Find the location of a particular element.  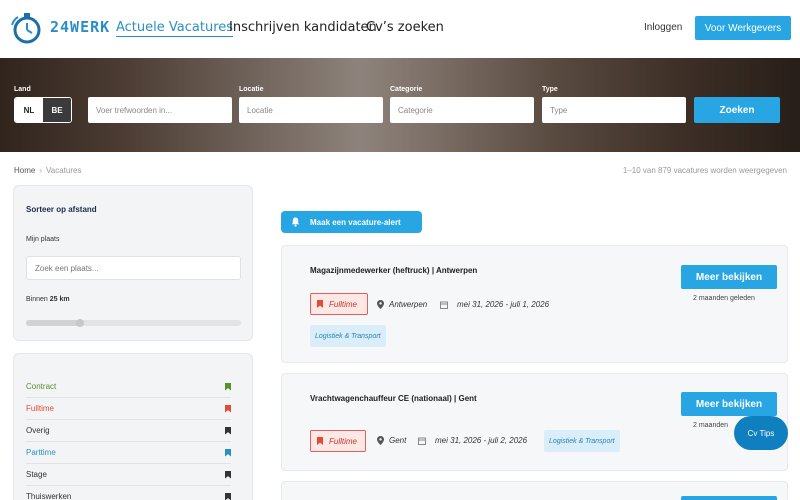

cv-tips-button: Cv Tips is located at coordinates (761, 433).